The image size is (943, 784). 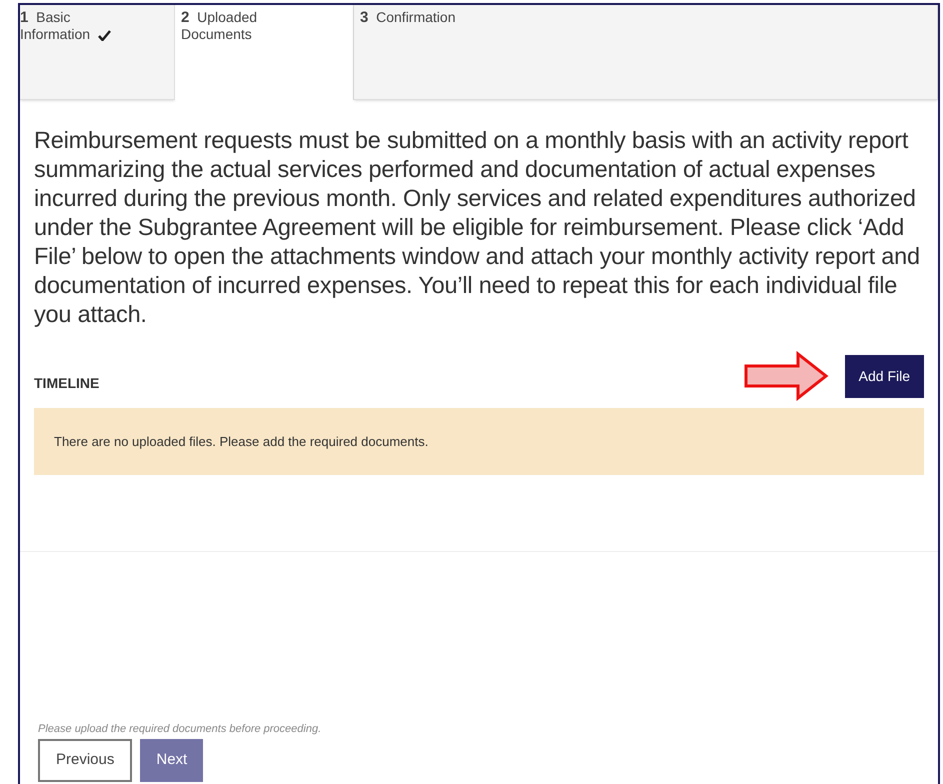 What do you see at coordinates (180, 729) in the screenshot?
I see `footer-hint: Please upload the required documents before proceeding.` at bounding box center [180, 729].